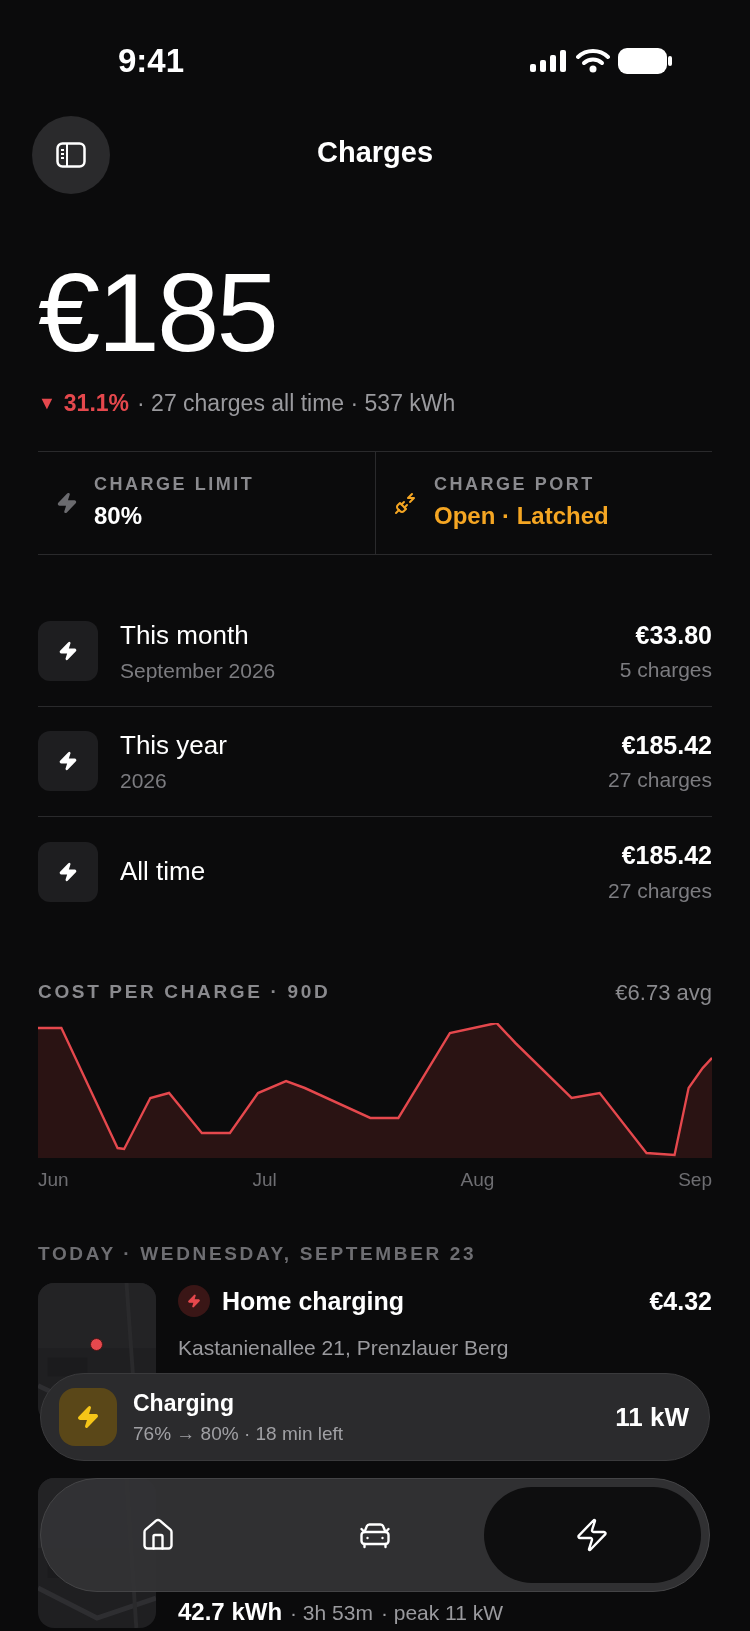  What do you see at coordinates (477, 1179) in the screenshot?
I see `axis-label: Aug` at bounding box center [477, 1179].